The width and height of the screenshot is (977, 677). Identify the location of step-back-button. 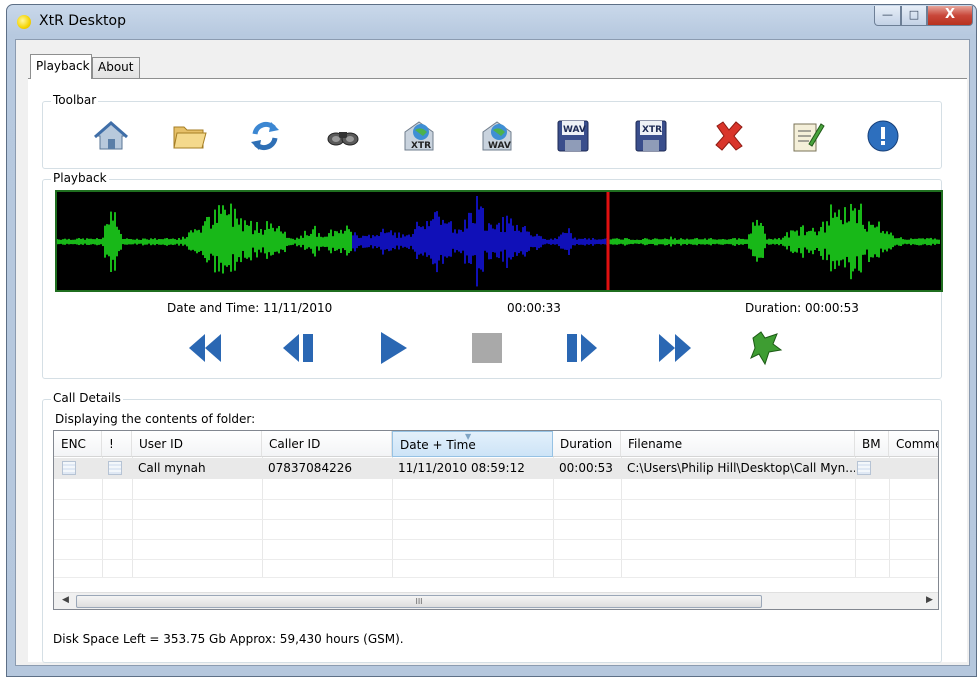
(299, 348).